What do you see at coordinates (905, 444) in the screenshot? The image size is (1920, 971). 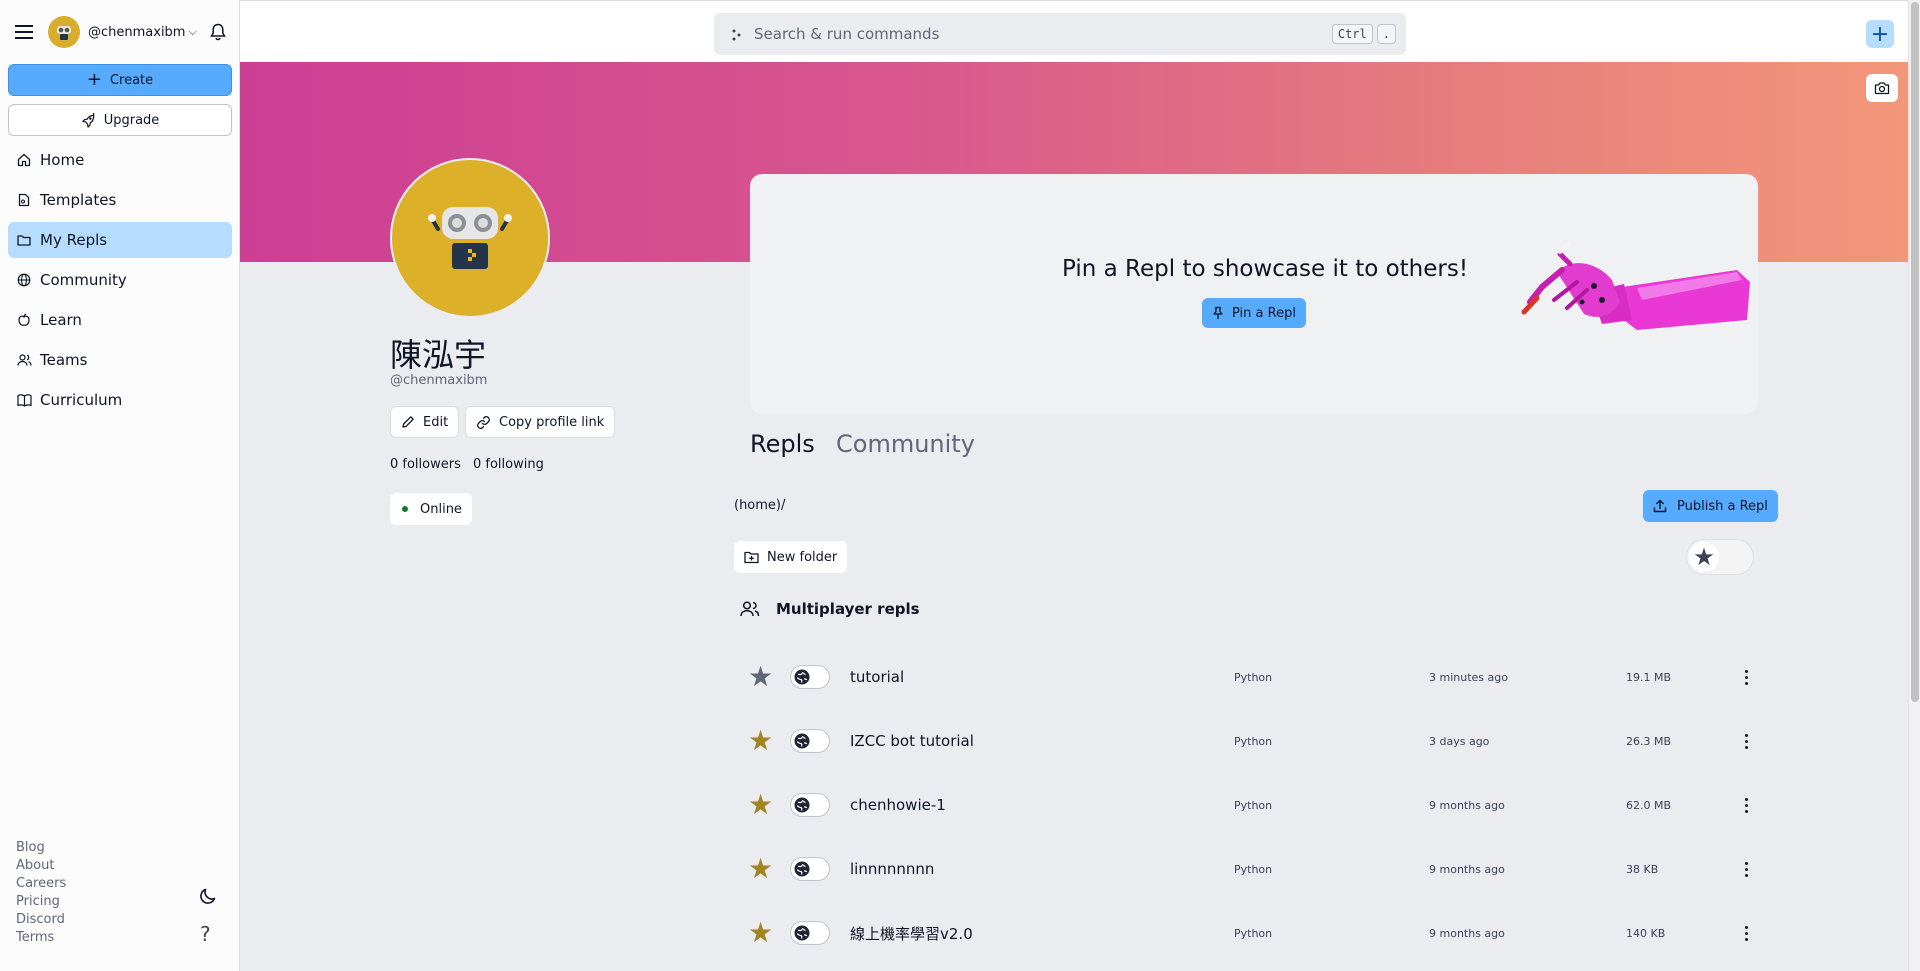 I see `tab-community: Community` at bounding box center [905, 444].